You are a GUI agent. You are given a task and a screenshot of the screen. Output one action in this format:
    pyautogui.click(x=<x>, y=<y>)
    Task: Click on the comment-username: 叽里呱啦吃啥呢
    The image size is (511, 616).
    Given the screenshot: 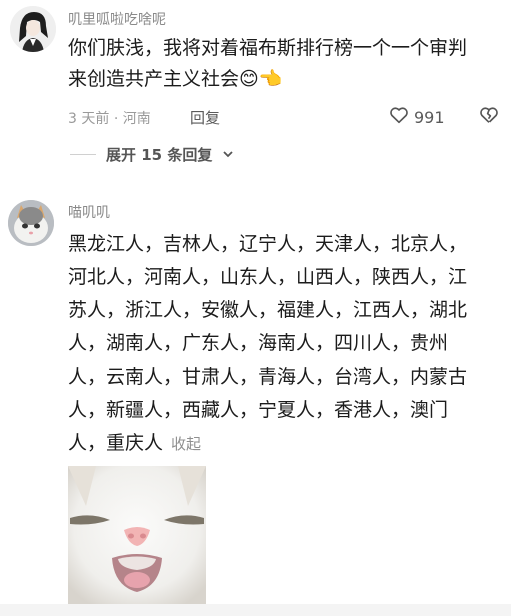 What is the action you would take?
    pyautogui.click(x=117, y=19)
    